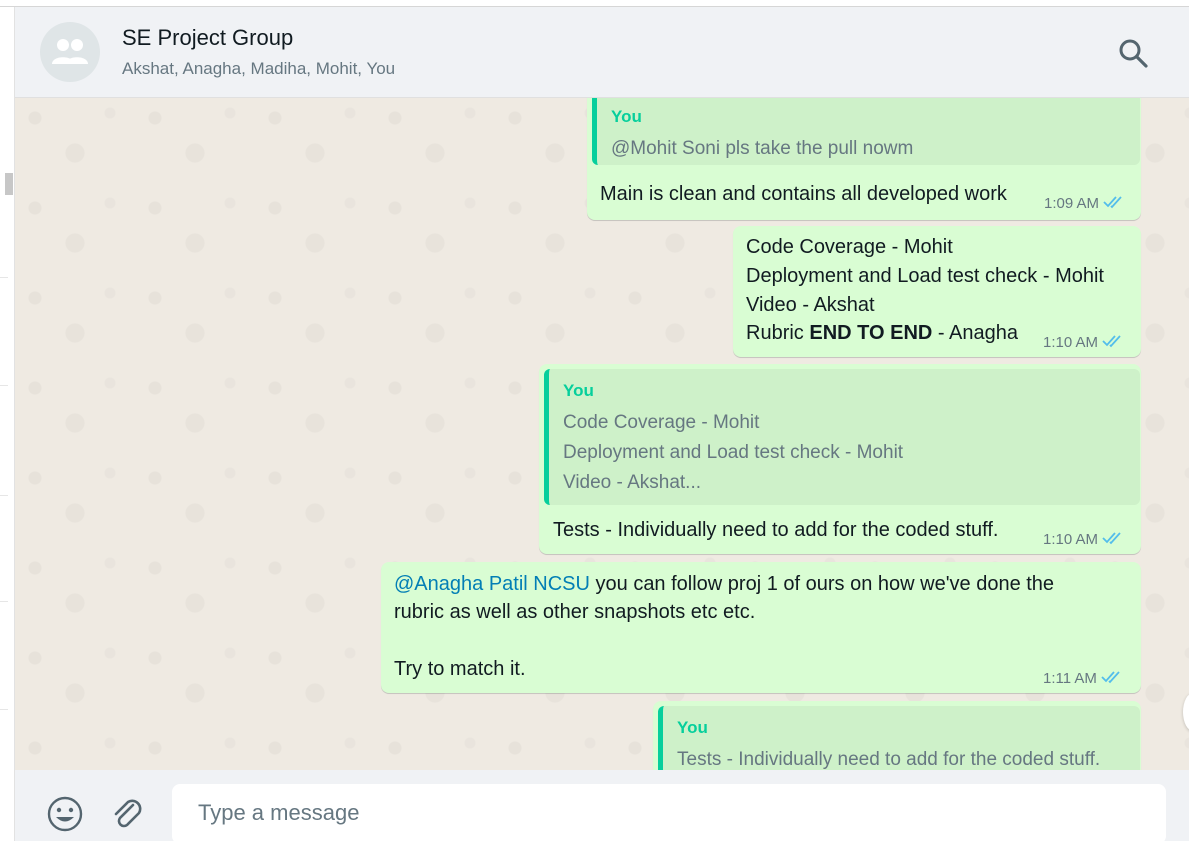 The width and height of the screenshot is (1189, 844). Describe the element at coordinates (925, 276) in the screenshot. I see `message-text: Deployment and Load test check - Mohit` at that location.